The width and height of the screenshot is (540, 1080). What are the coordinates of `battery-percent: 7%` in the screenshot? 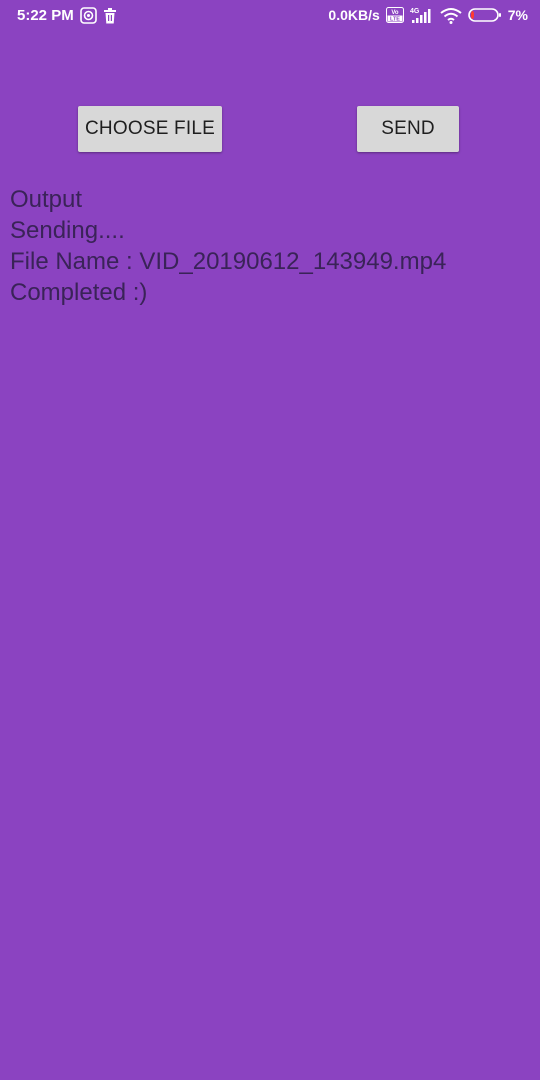 It's located at (517, 15).